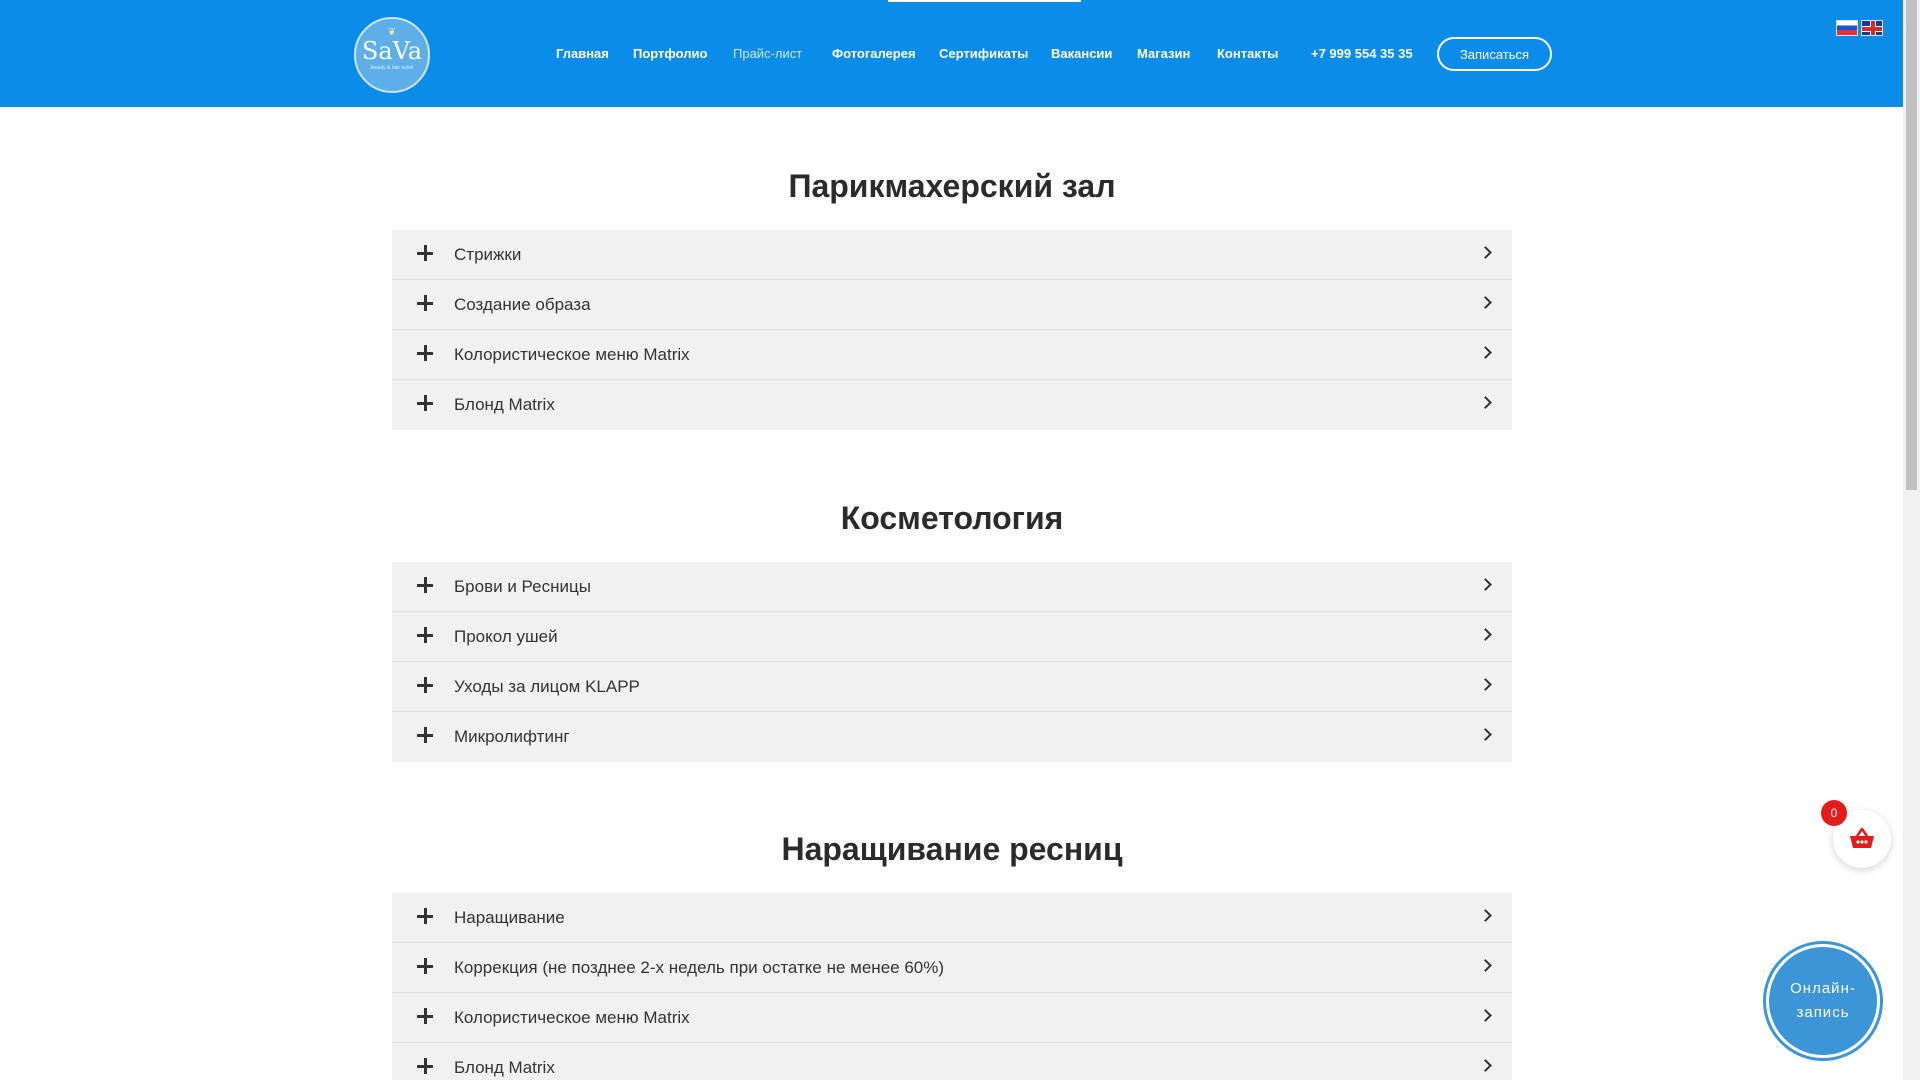 The width and height of the screenshot is (1920, 1080). I want to click on phone-link: +7 999 554 35 35, so click(1362, 53).